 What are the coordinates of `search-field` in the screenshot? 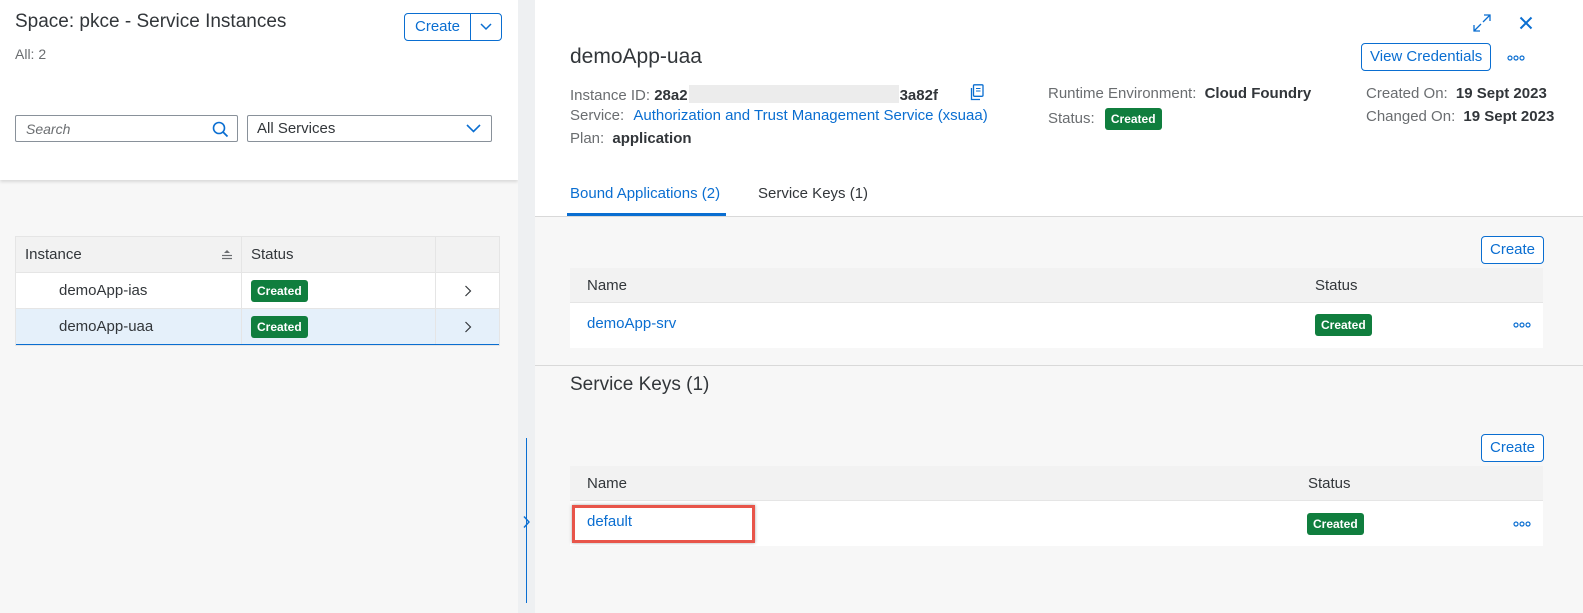 It's located at (126, 128).